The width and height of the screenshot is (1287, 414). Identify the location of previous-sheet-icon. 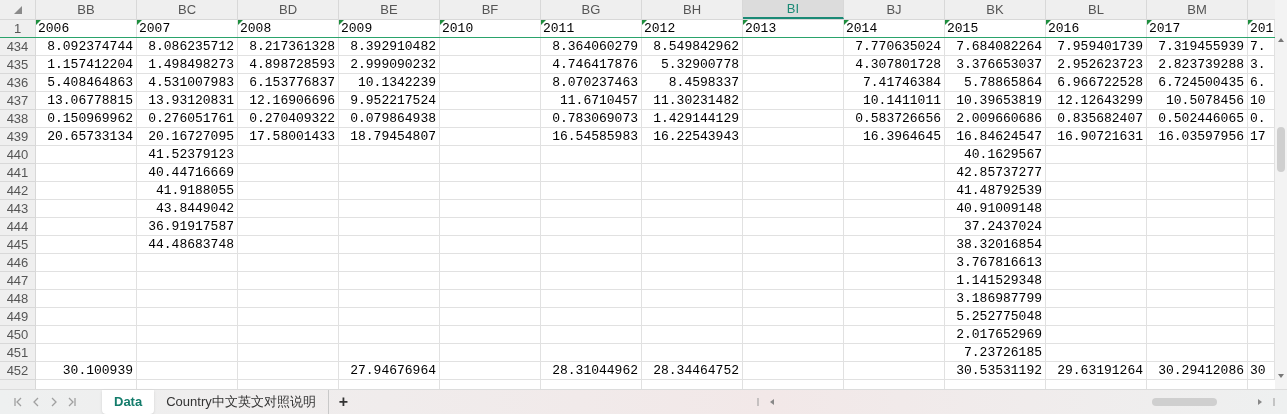
(36, 402).